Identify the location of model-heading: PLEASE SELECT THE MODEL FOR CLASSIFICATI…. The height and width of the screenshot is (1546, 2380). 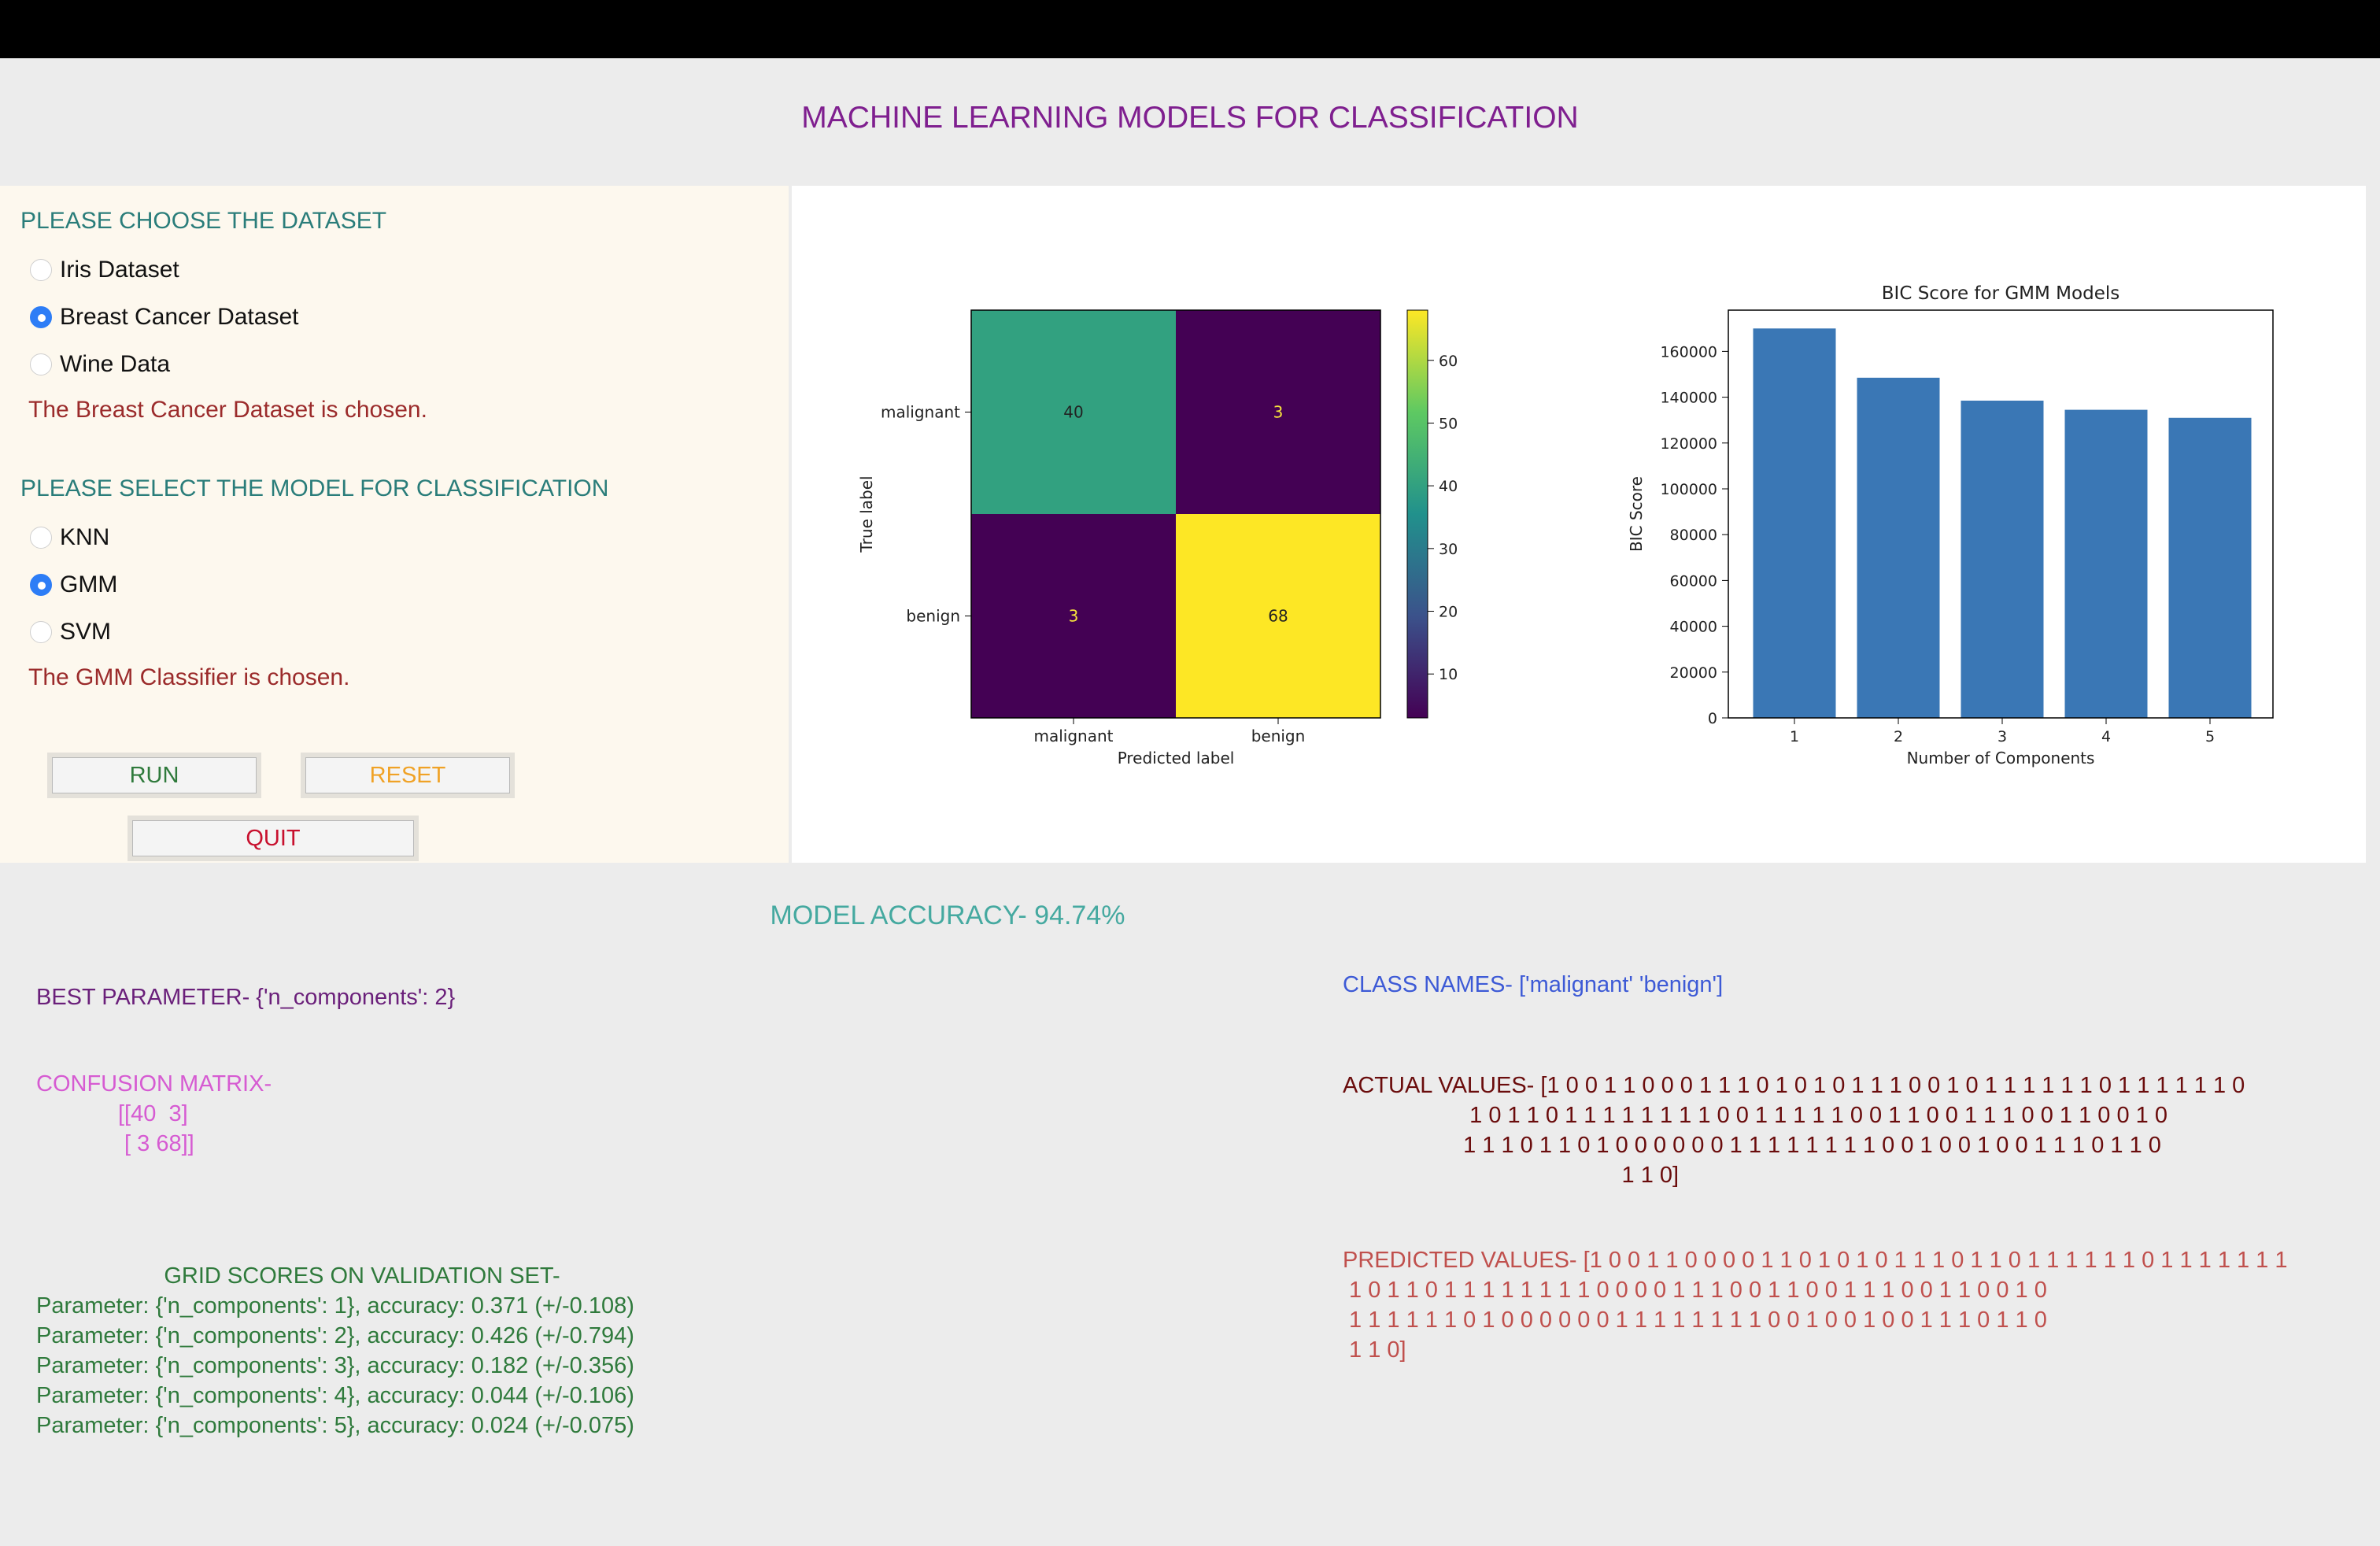
(314, 488).